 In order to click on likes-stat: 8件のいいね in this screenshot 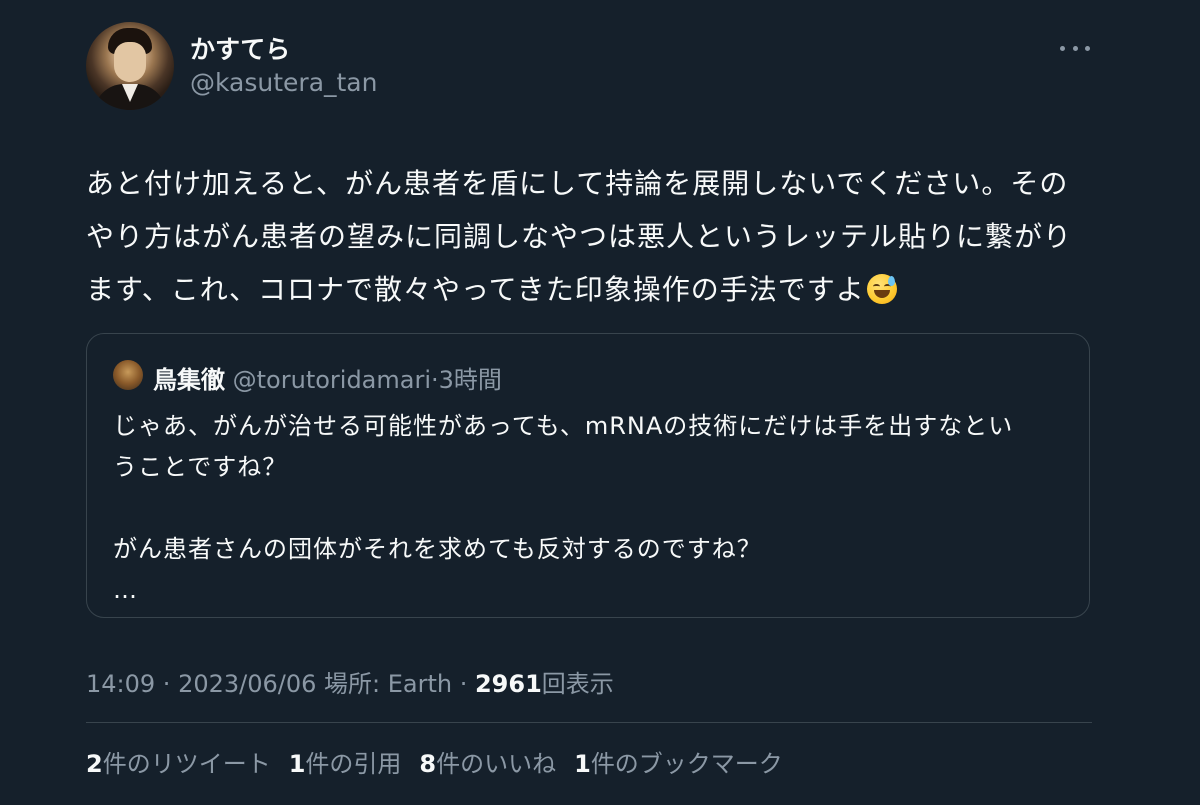, I will do `click(487, 761)`.